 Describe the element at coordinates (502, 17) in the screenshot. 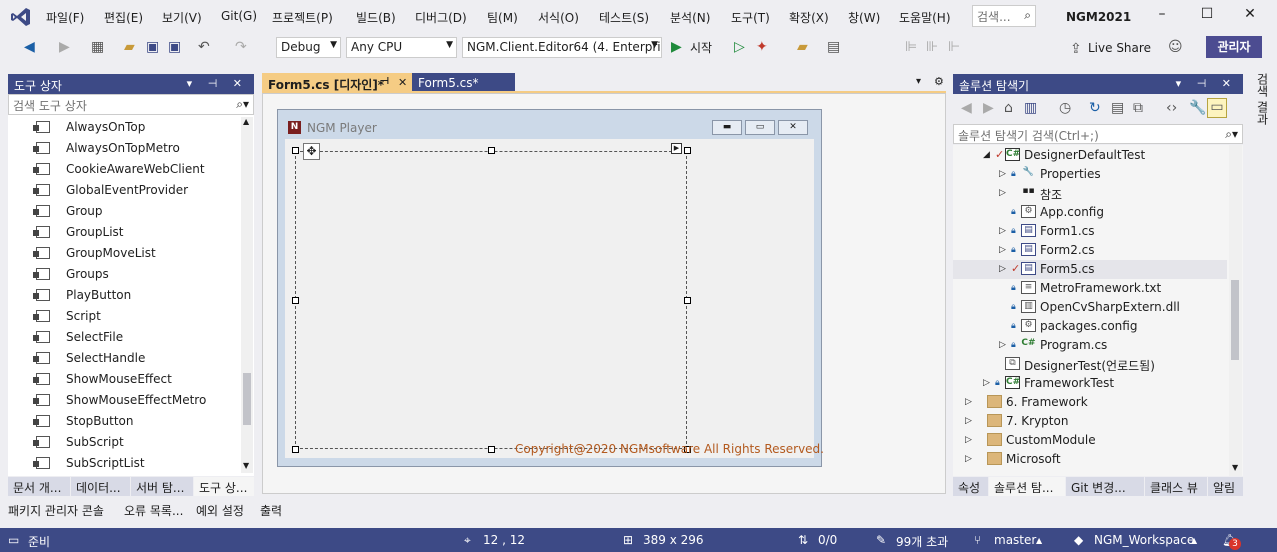

I see `menu-team: 팀(M)` at that location.